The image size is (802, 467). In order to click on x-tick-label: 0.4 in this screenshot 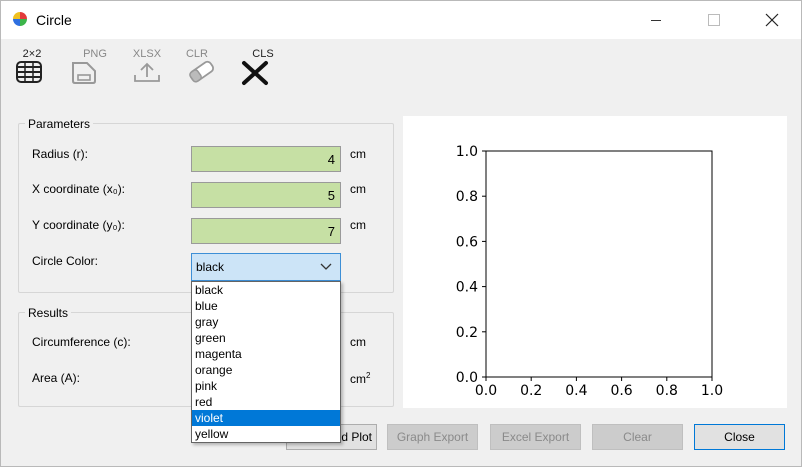, I will do `click(576, 391)`.